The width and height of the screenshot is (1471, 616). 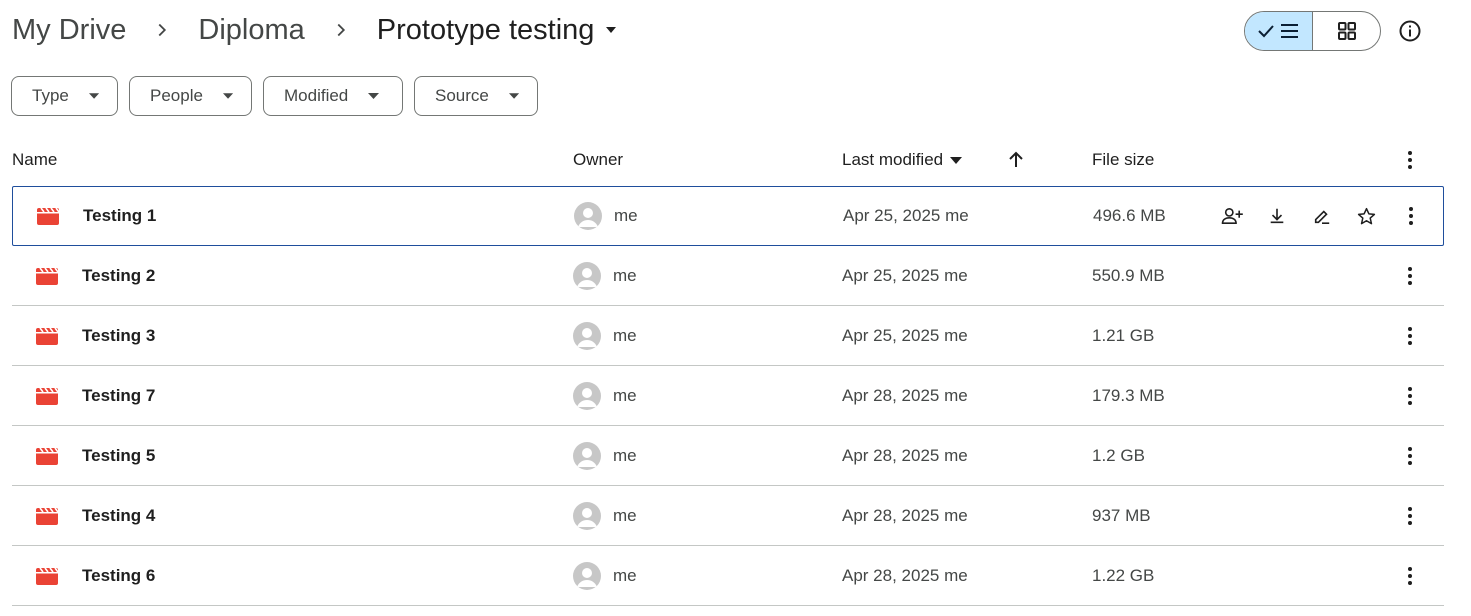 What do you see at coordinates (728, 276) in the screenshot?
I see `table-row: Testing 2 me Apr 25, 2025 me 550.9 MB` at bounding box center [728, 276].